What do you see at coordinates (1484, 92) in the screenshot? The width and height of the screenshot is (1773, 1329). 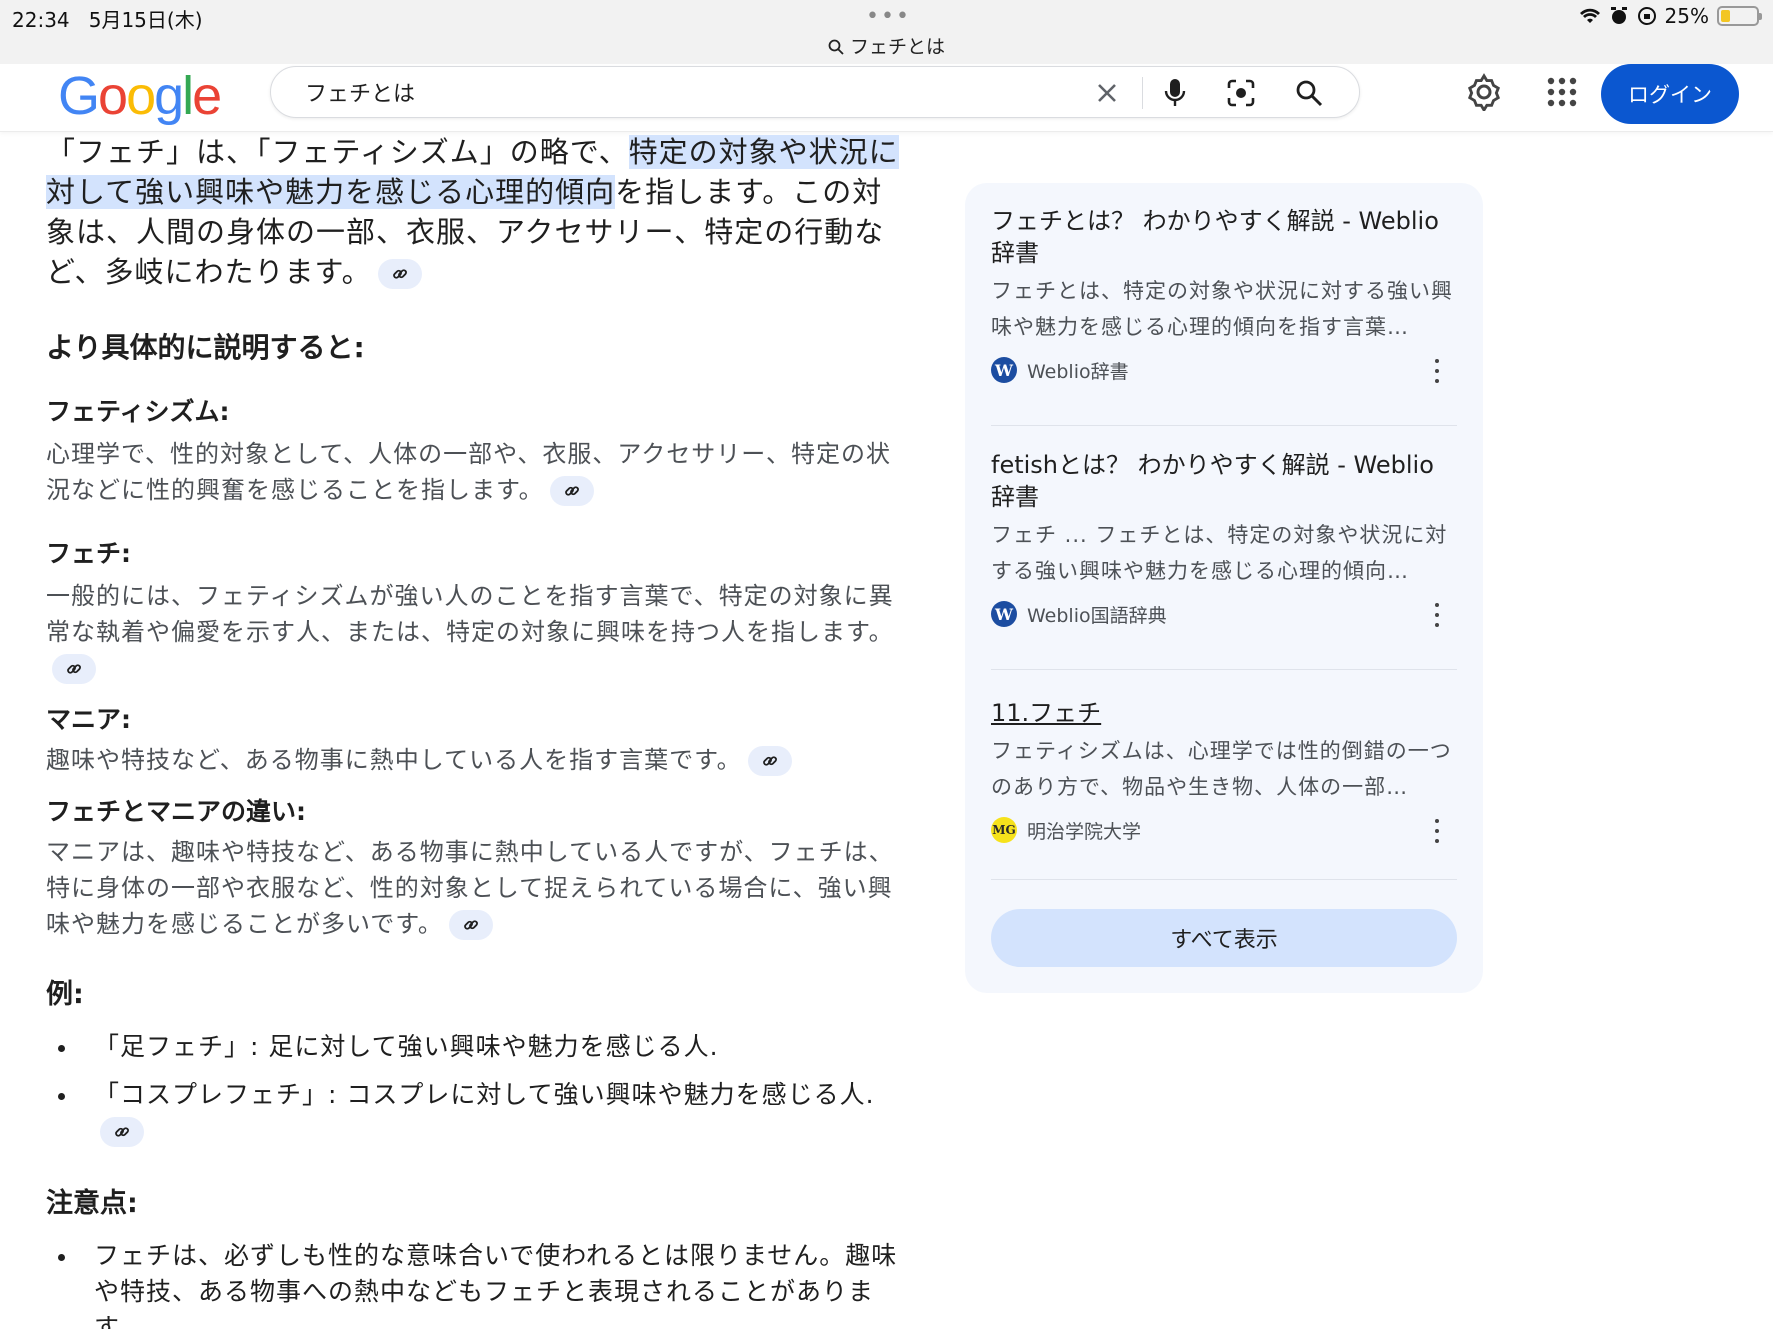 I see `settings-gear-icon` at bounding box center [1484, 92].